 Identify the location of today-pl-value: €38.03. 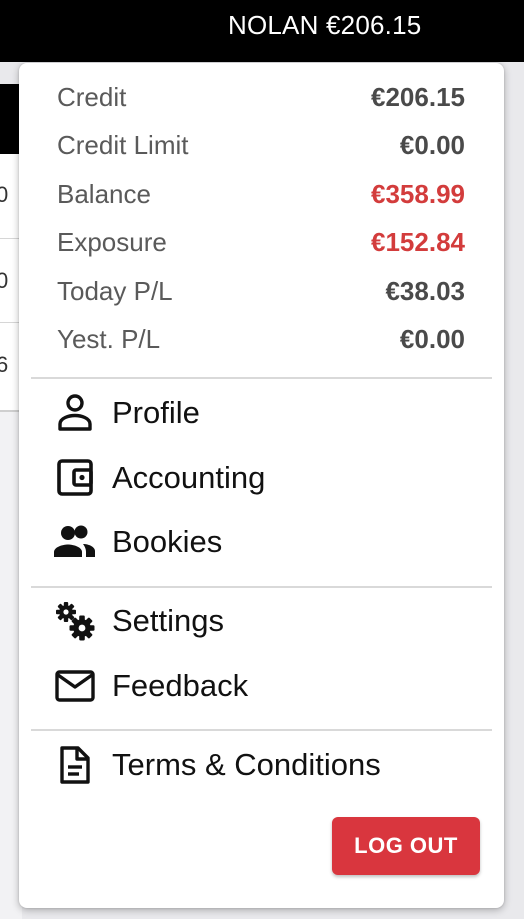
(425, 291).